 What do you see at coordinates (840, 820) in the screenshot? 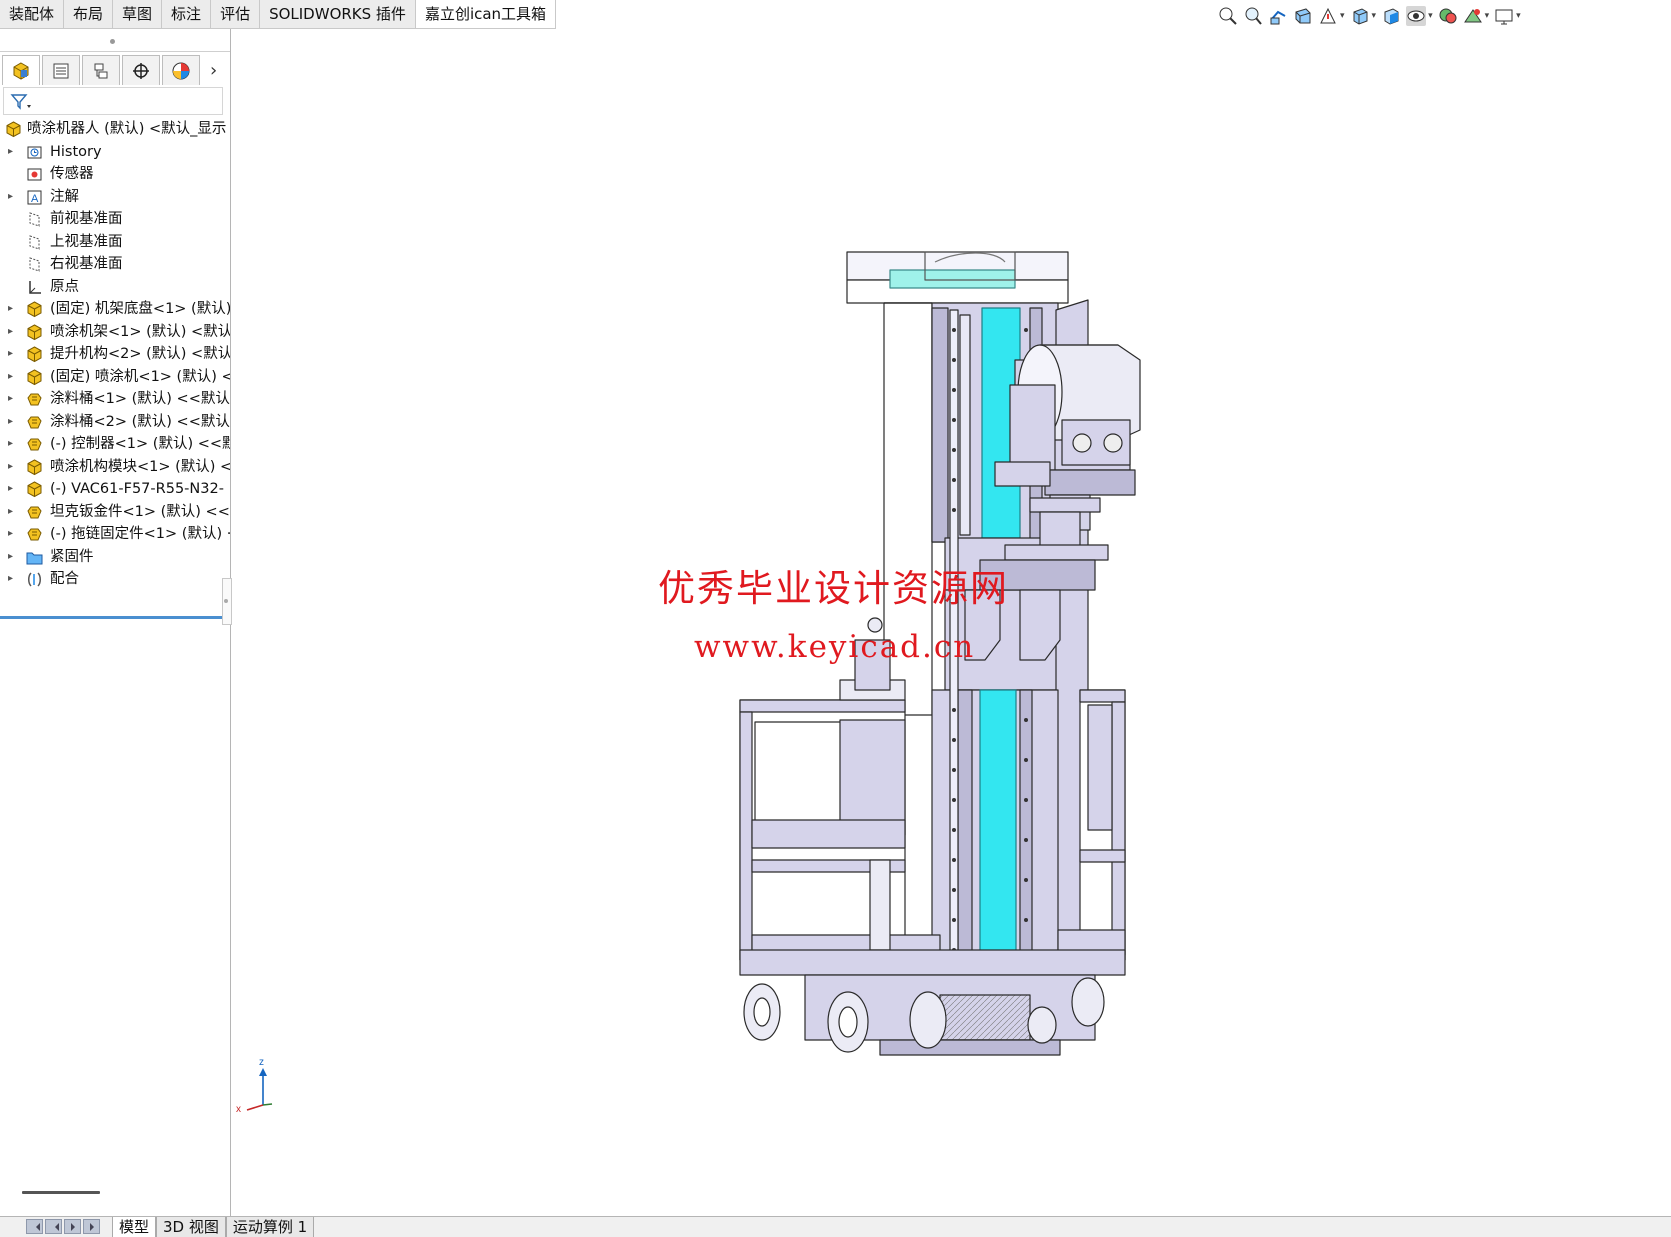
I see `cart-left` at bounding box center [840, 820].